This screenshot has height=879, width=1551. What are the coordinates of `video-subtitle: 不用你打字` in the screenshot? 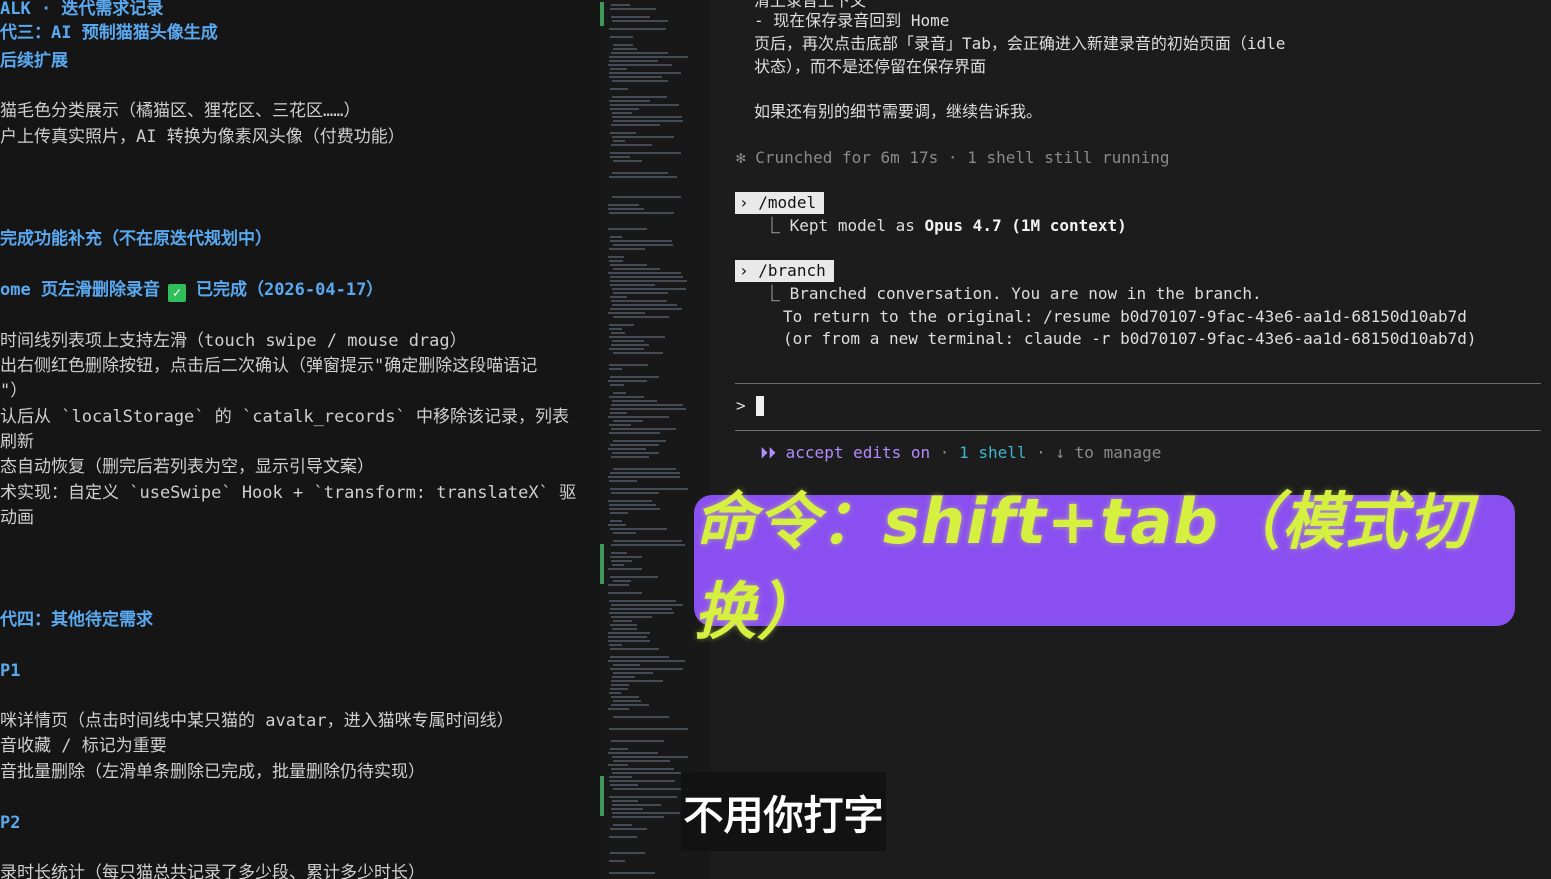 It's located at (783, 811).